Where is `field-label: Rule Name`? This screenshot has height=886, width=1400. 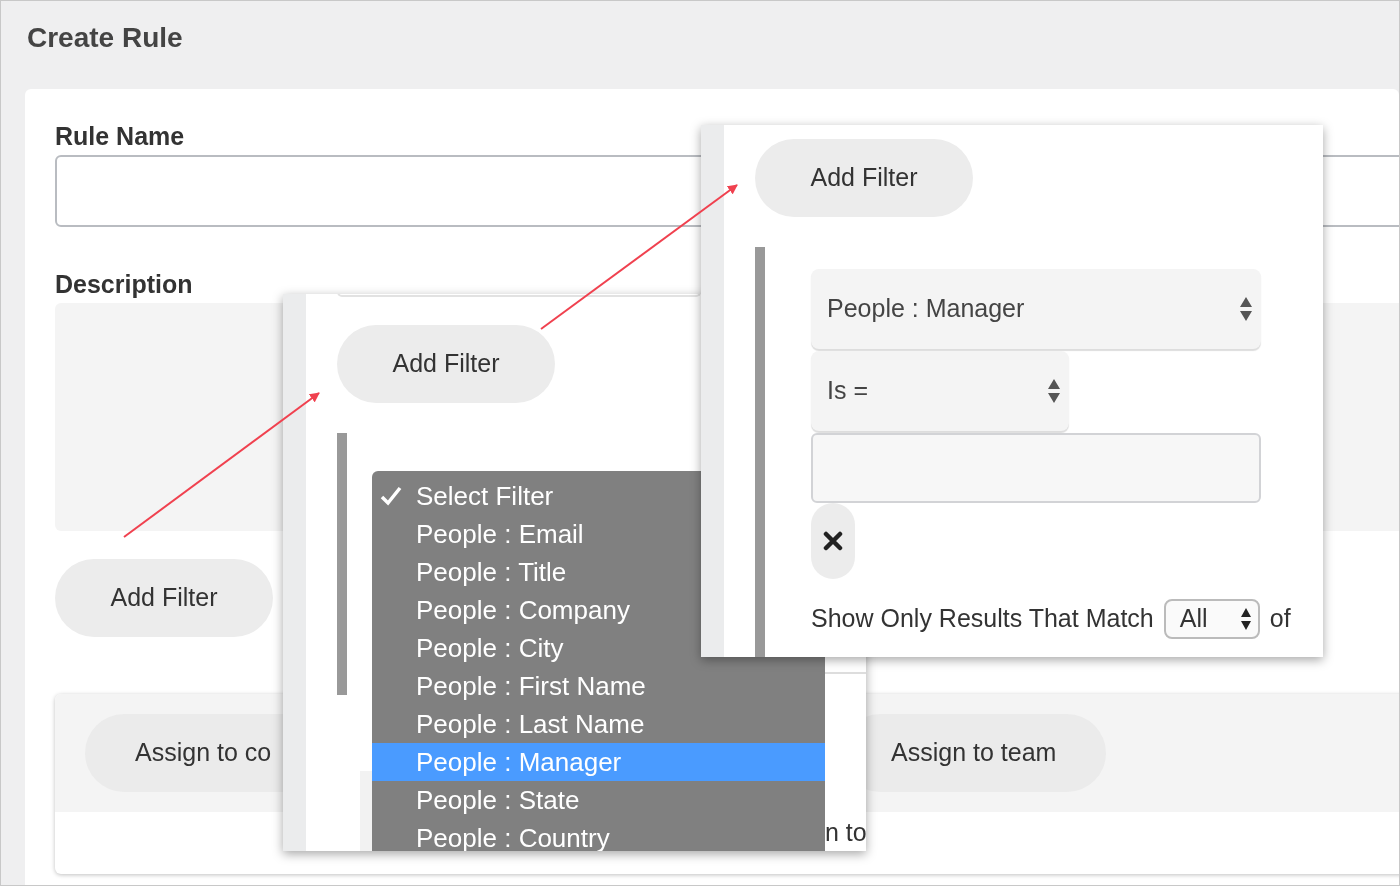 field-label: Rule Name is located at coordinates (120, 136).